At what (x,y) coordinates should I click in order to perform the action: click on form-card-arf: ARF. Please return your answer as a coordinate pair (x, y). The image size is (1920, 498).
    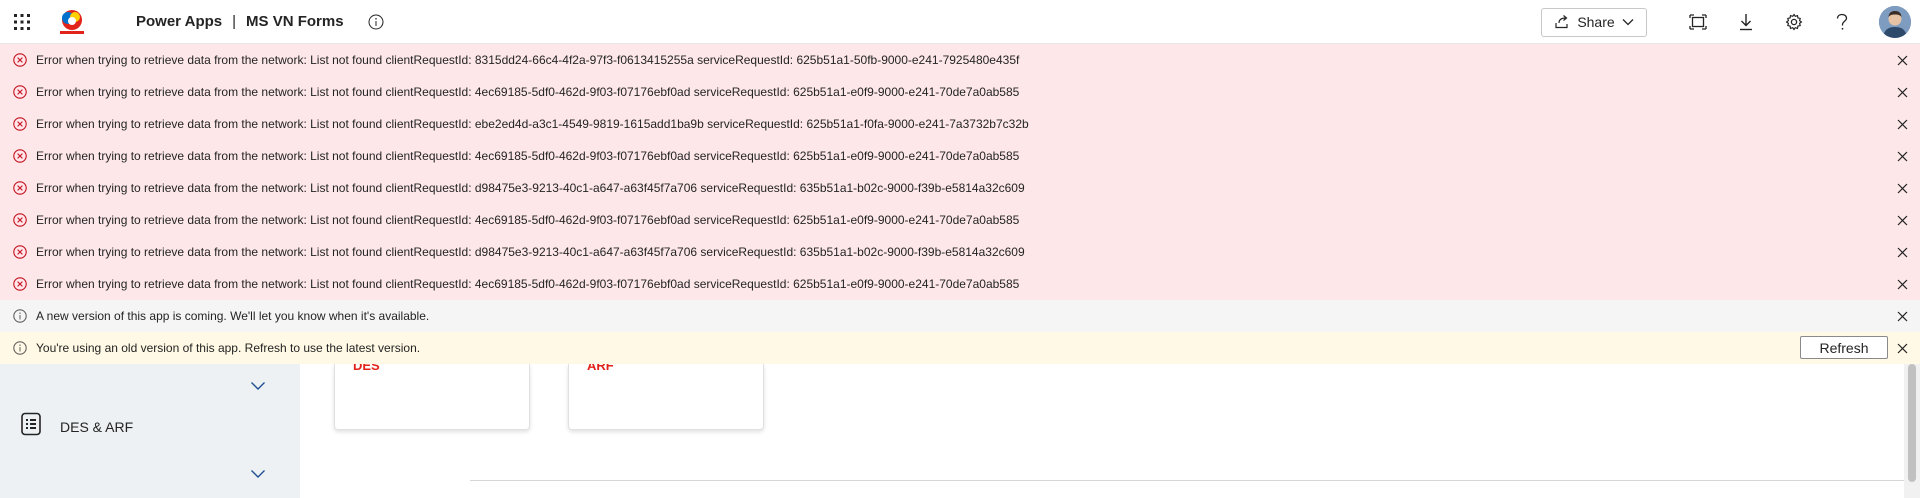
    Looking at the image, I should click on (666, 397).